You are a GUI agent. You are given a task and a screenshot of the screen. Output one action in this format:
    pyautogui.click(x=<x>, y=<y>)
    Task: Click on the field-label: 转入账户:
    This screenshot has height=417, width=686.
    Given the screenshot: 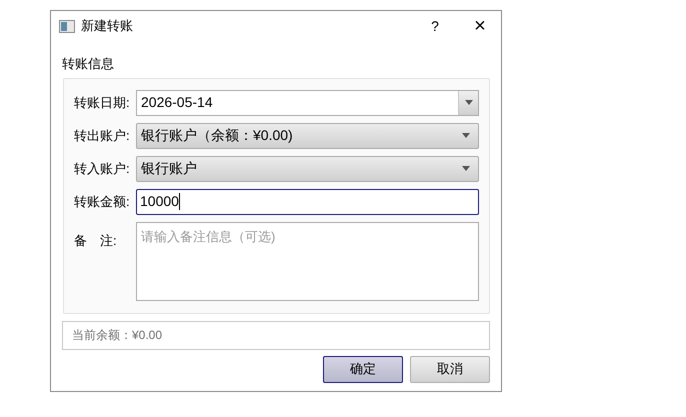 What is the action you would take?
    pyautogui.click(x=102, y=169)
    